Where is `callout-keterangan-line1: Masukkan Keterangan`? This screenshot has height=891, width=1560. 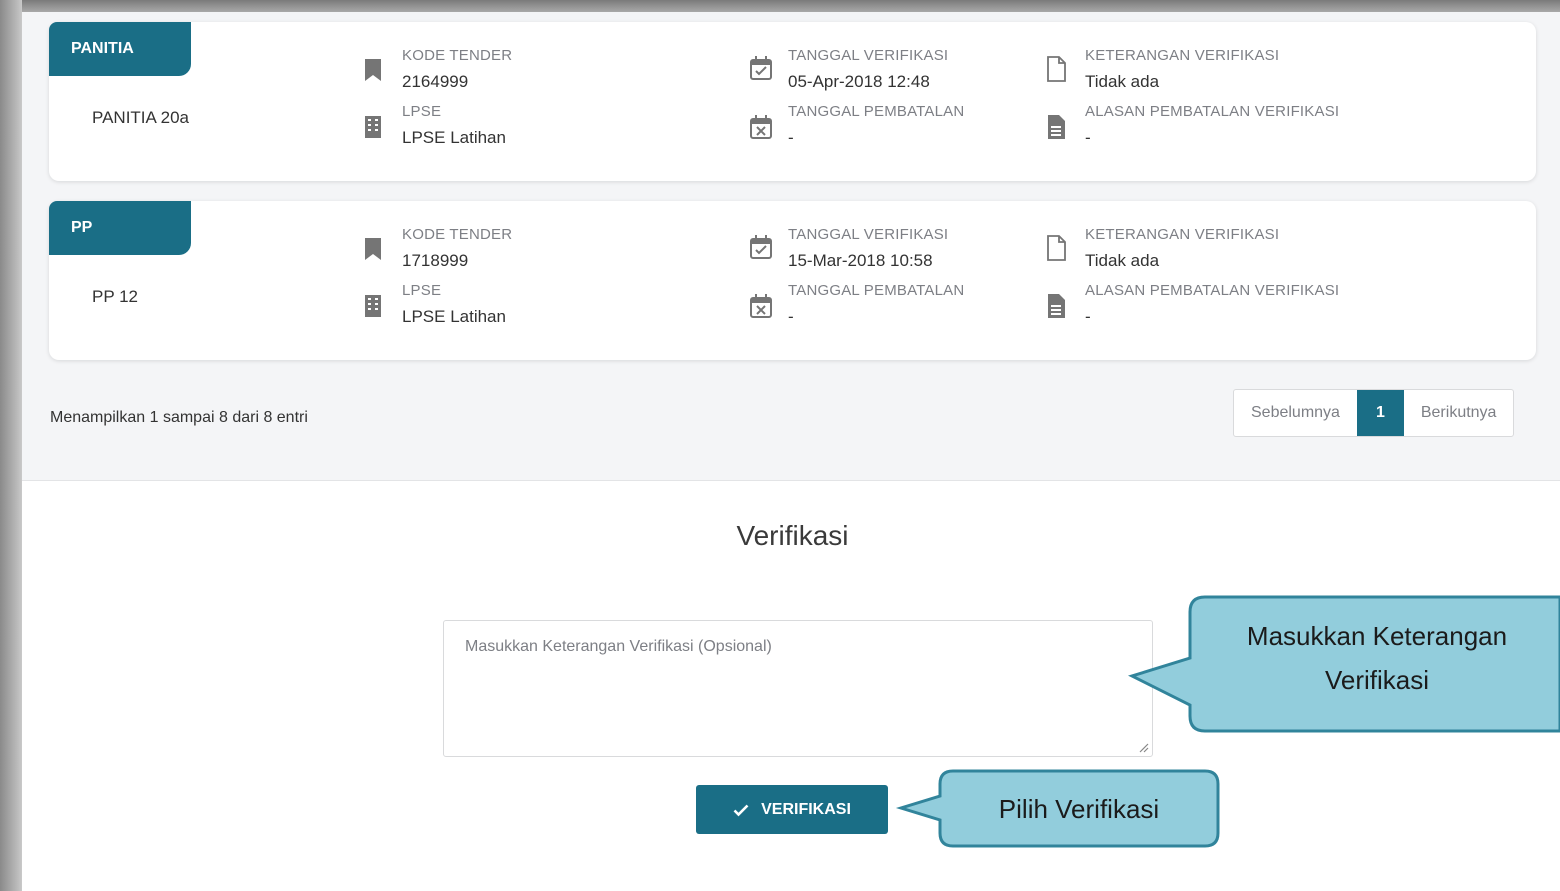
callout-keterangan-line1: Masukkan Keterangan is located at coordinates (1377, 636).